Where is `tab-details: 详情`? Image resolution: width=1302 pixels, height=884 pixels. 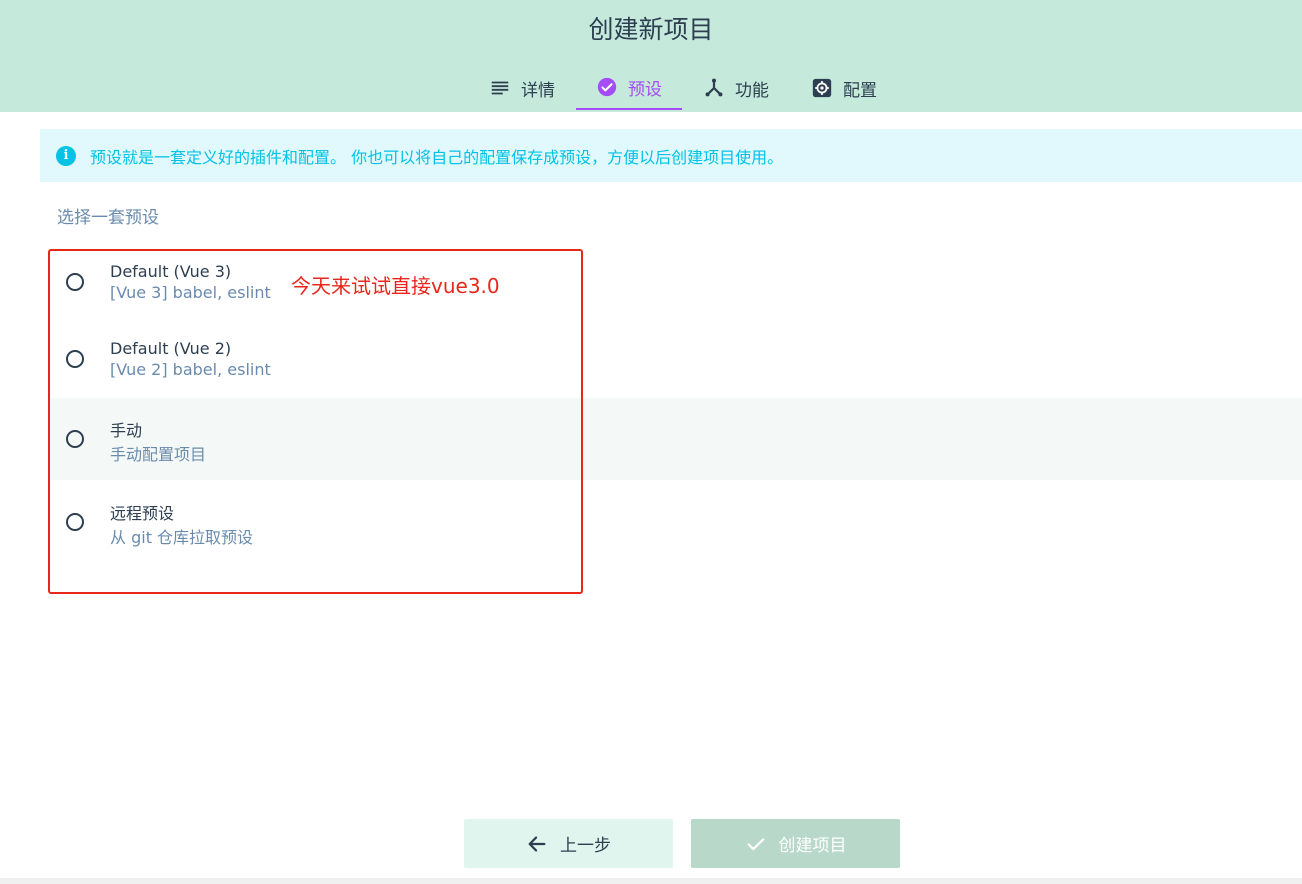
tab-details: 详情 is located at coordinates (522, 88).